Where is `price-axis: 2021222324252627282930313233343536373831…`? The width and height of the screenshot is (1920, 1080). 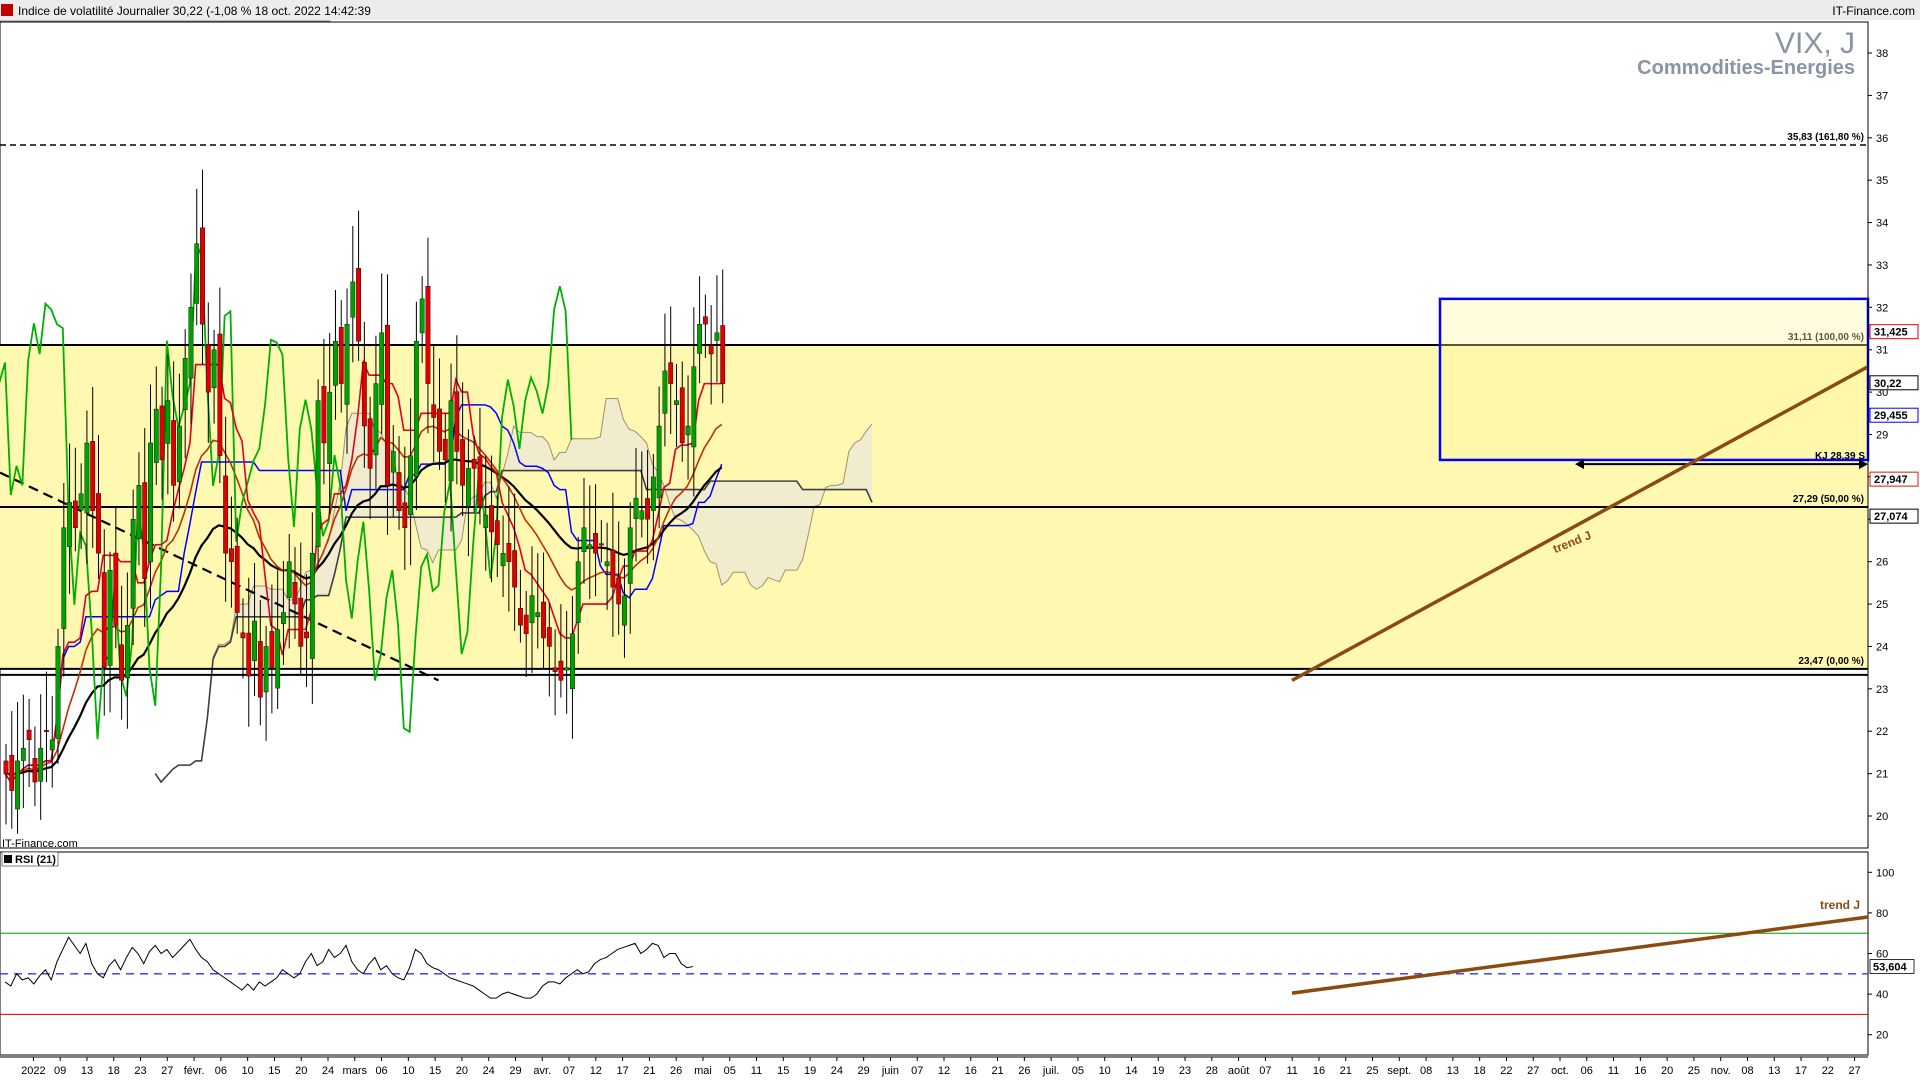 price-axis: 2021222324252627282930313233343536373831… is located at coordinates (1893, 435).